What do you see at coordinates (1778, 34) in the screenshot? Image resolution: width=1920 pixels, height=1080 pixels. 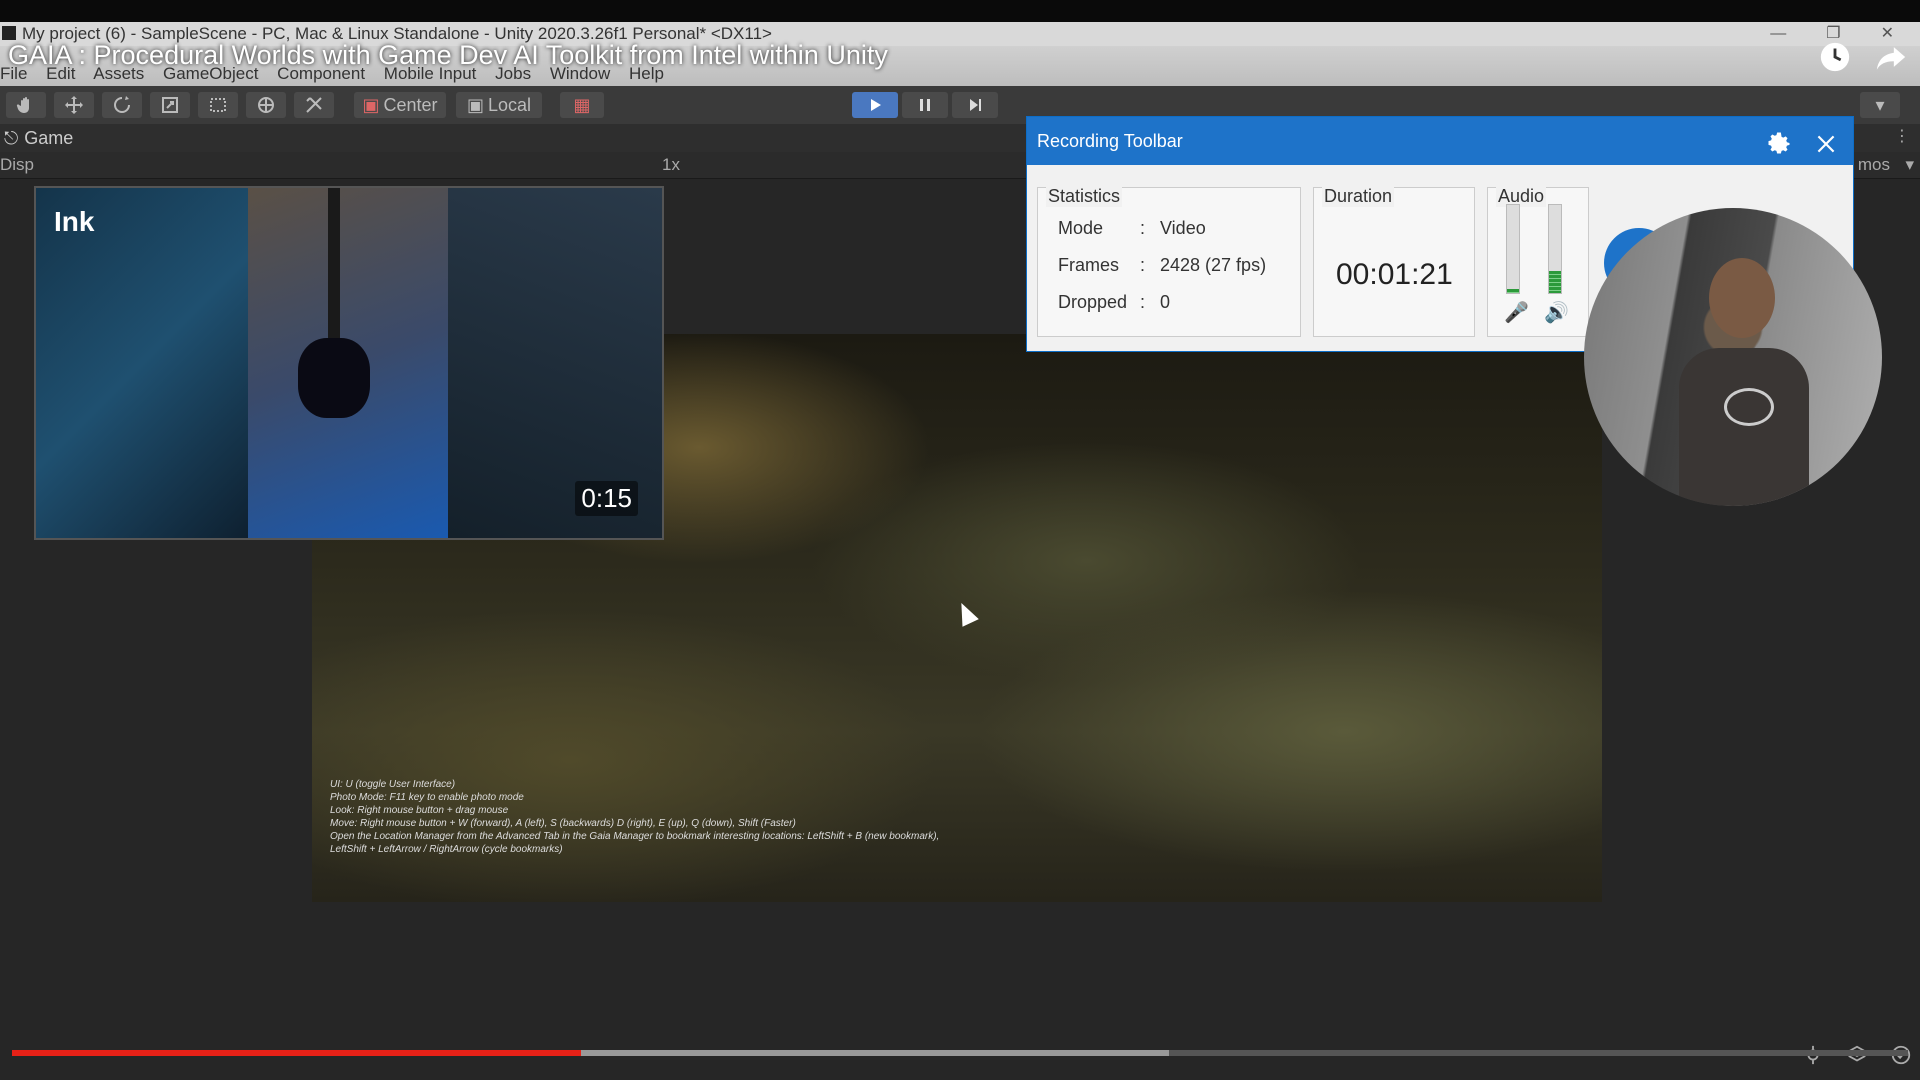 I see `minimize-icon: —` at bounding box center [1778, 34].